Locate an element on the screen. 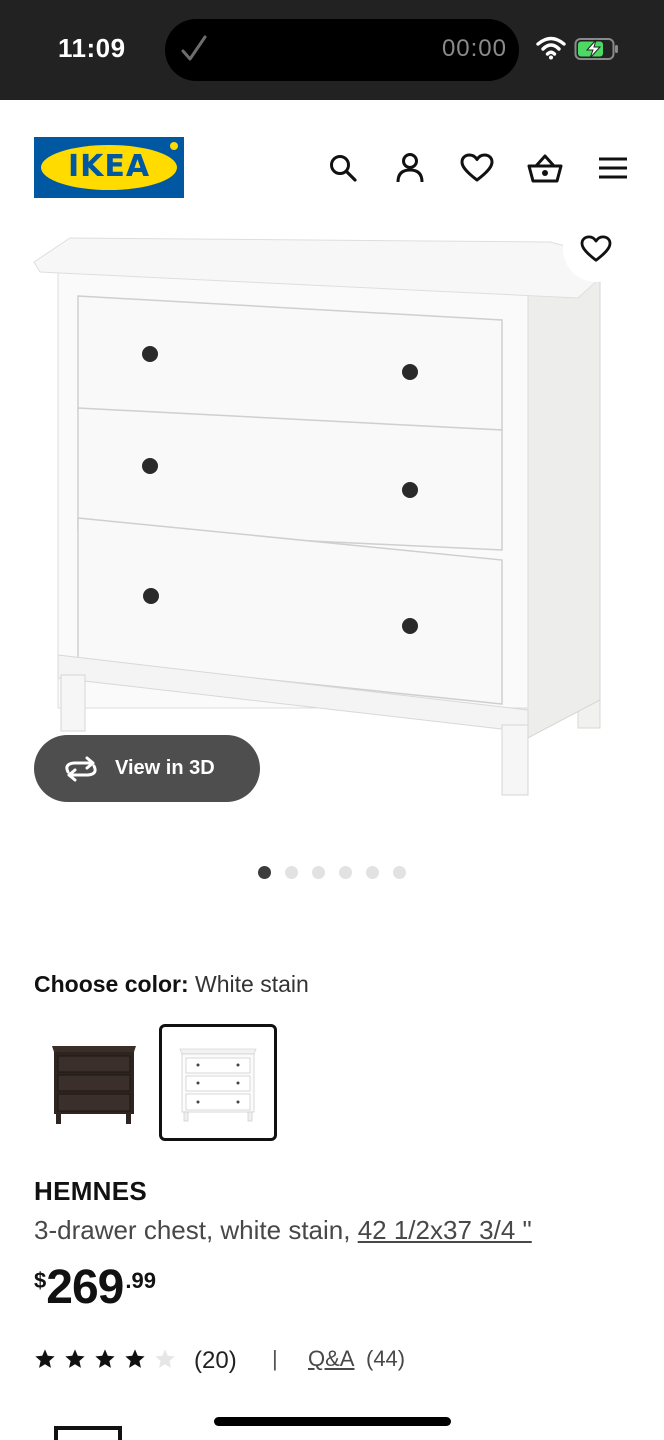 Image resolution: width=664 pixels, height=1440 pixels. logo-text: IKEA is located at coordinates (109, 166).